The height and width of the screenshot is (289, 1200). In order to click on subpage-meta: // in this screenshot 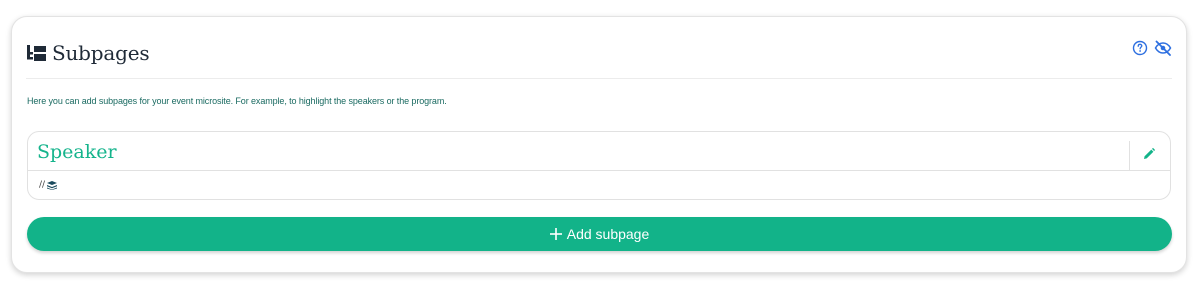, I will do `click(48, 185)`.